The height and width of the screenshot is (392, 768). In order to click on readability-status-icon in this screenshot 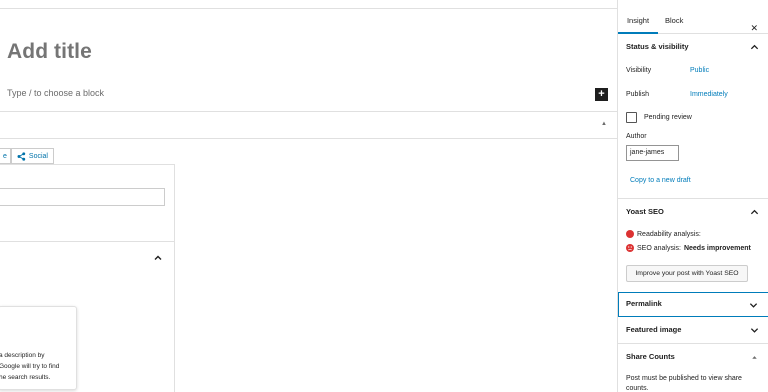, I will do `click(630, 234)`.